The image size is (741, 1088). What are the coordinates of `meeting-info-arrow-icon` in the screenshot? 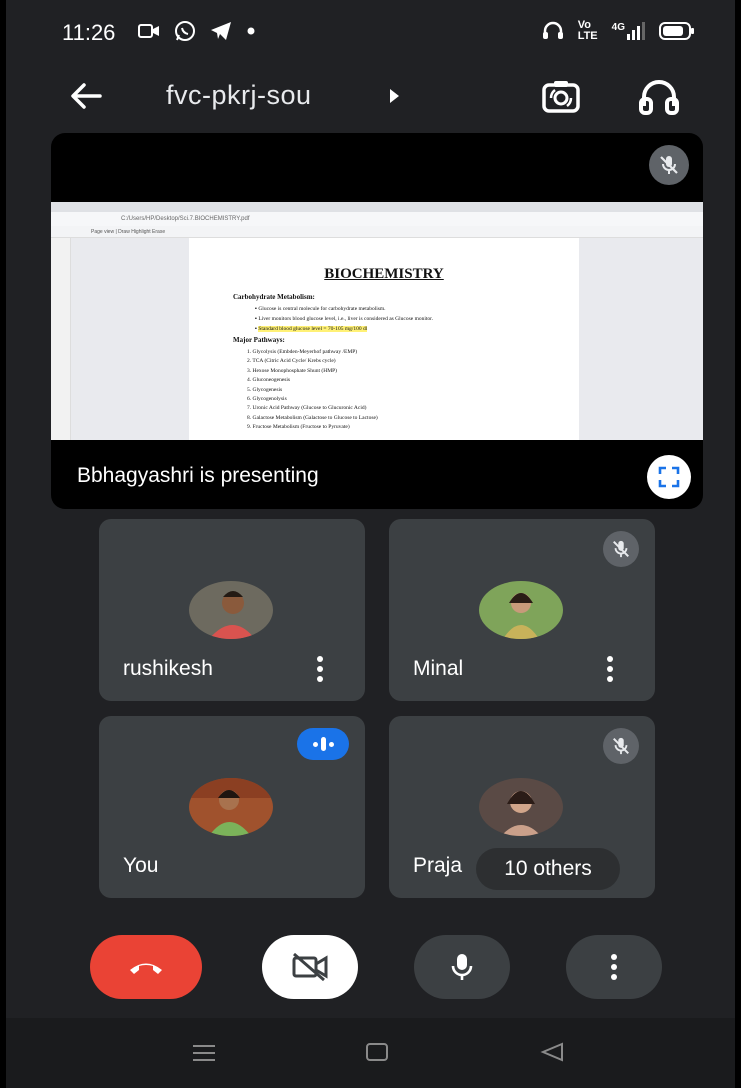 It's located at (394, 96).